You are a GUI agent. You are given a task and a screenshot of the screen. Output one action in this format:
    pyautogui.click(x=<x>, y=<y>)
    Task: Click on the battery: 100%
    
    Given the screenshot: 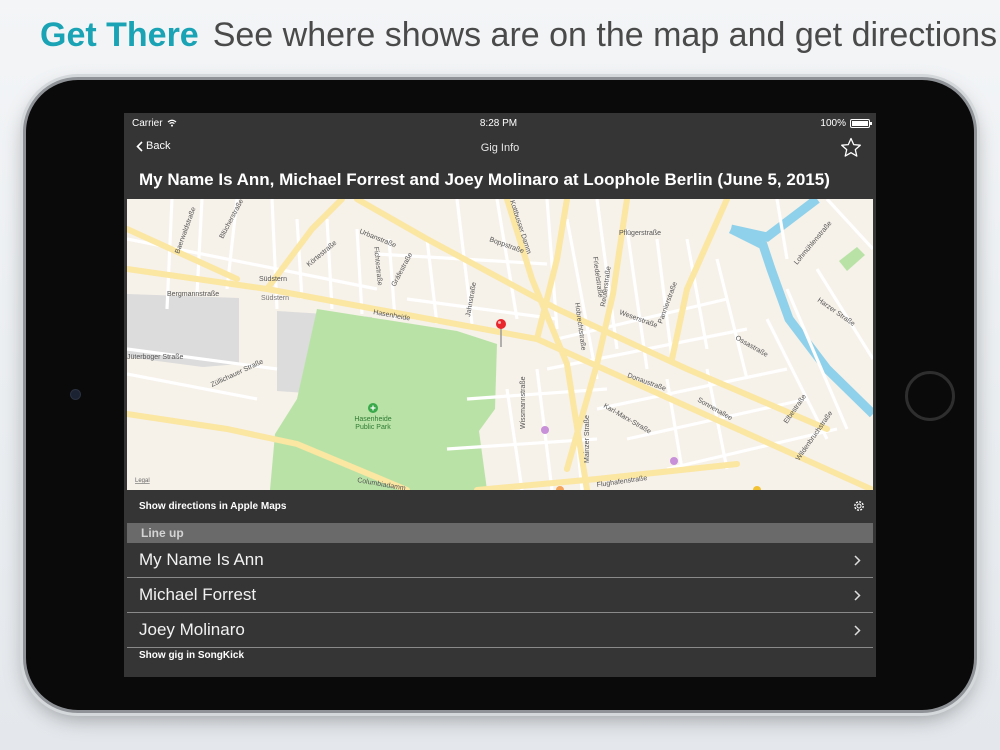 What is the action you would take?
    pyautogui.click(x=846, y=123)
    